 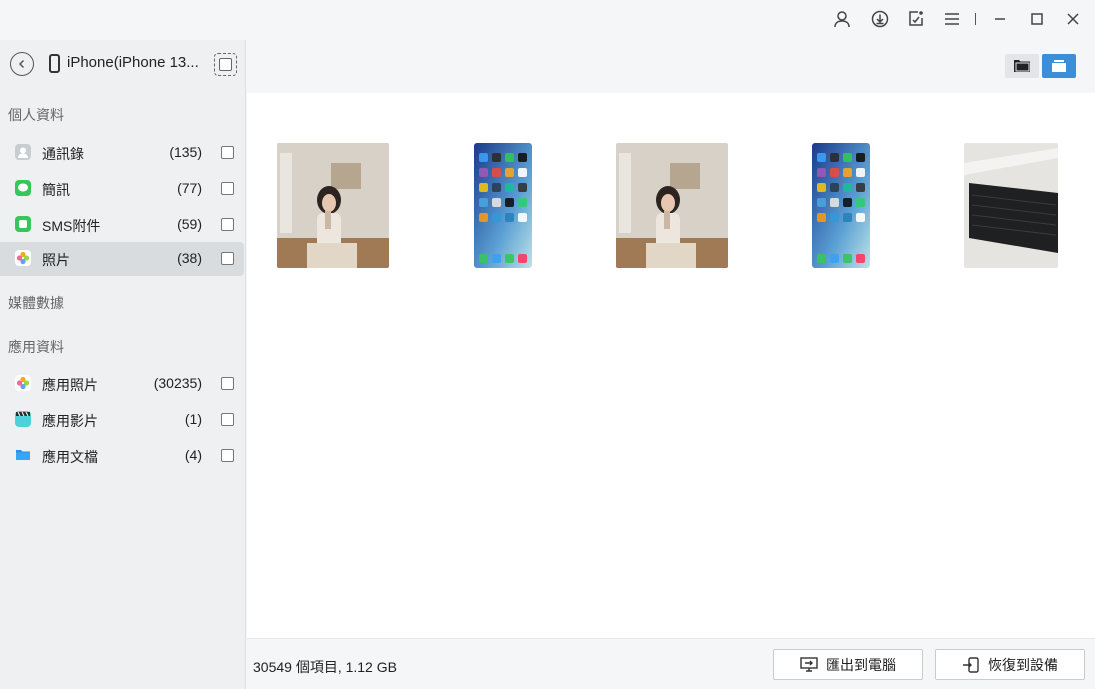 I want to click on sidebar-item-count: (38), so click(x=189, y=258).